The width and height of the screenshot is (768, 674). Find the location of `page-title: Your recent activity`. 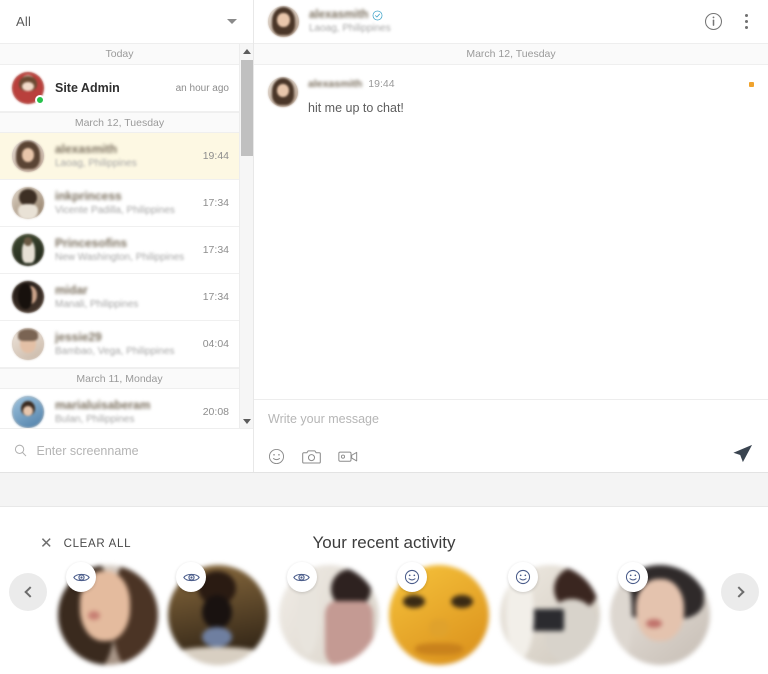

page-title: Your recent activity is located at coordinates (384, 542).